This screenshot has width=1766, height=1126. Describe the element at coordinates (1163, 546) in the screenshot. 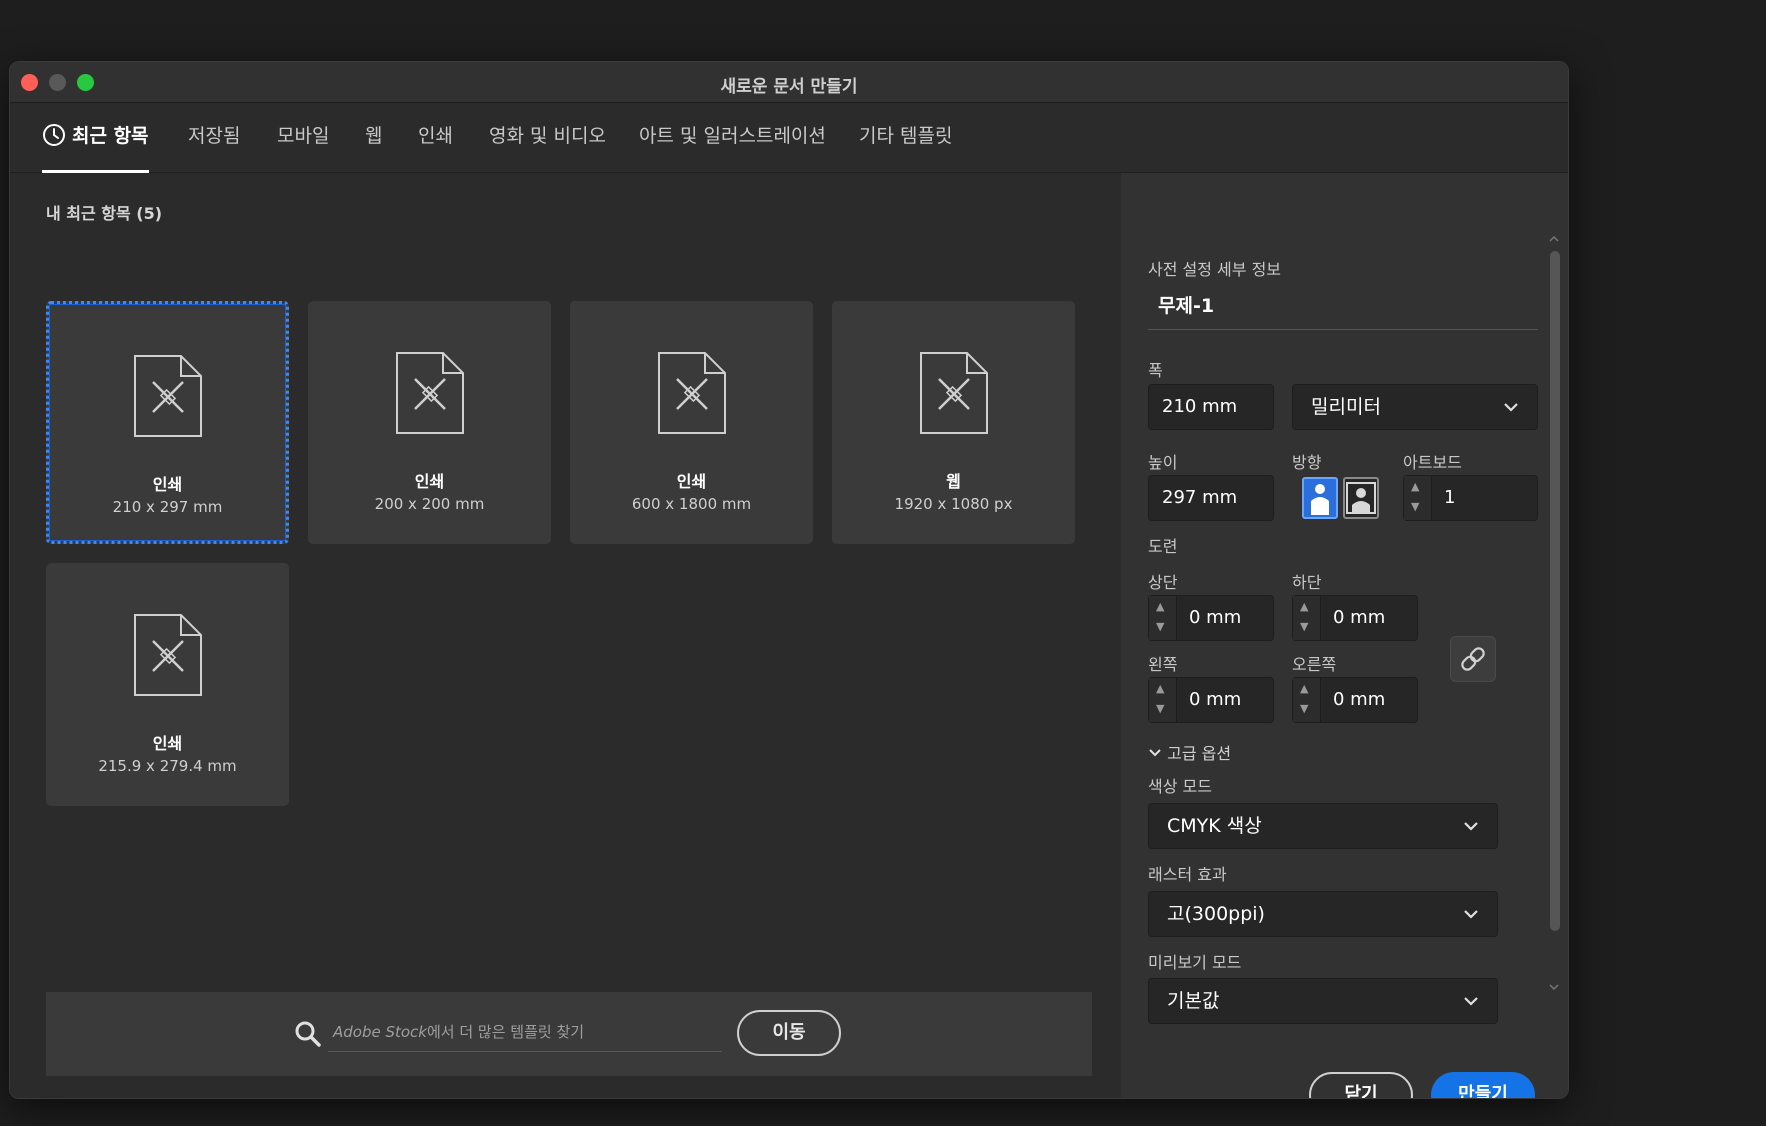

I see `bleed-label: 도련` at that location.